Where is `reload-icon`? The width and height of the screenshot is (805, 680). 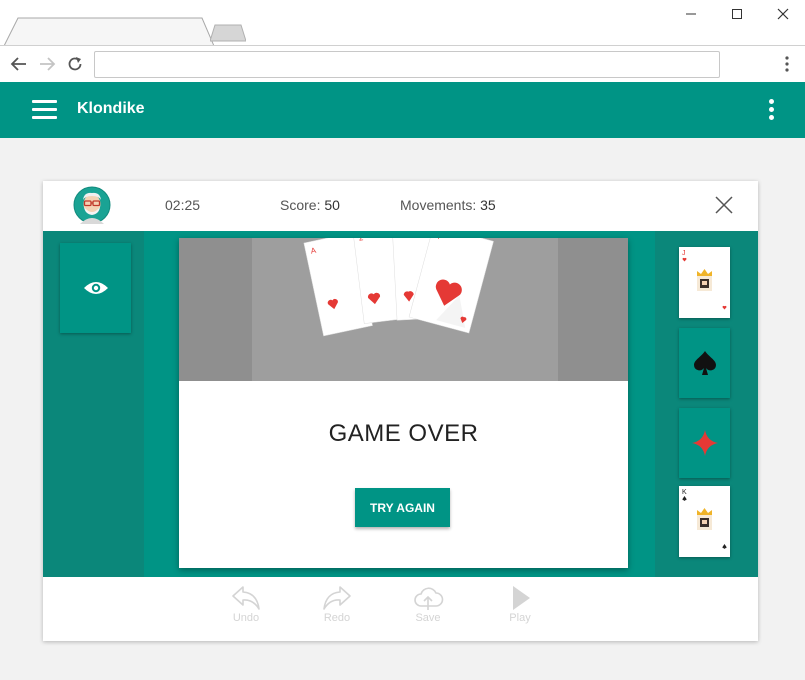
reload-icon is located at coordinates (75, 64).